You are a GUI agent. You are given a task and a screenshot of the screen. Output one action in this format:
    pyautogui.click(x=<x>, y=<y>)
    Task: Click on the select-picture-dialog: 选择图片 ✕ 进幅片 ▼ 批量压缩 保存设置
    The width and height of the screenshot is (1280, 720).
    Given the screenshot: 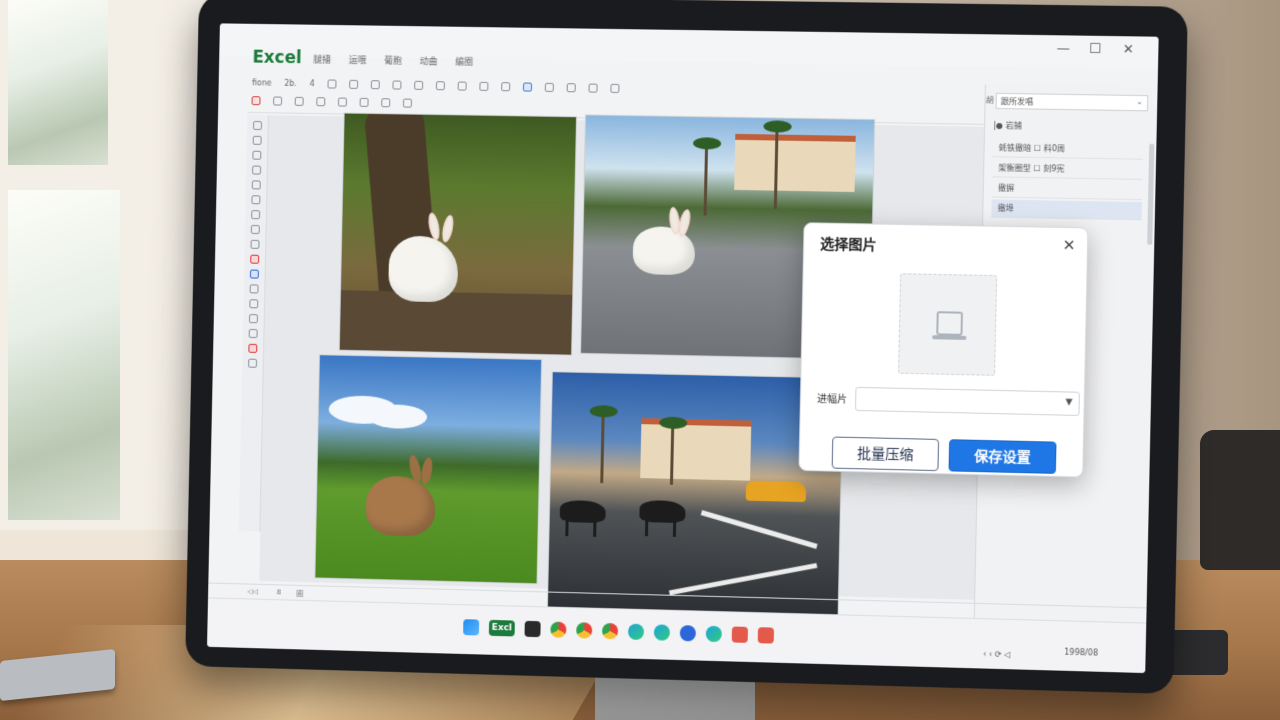 What is the action you would take?
    pyautogui.click(x=943, y=350)
    